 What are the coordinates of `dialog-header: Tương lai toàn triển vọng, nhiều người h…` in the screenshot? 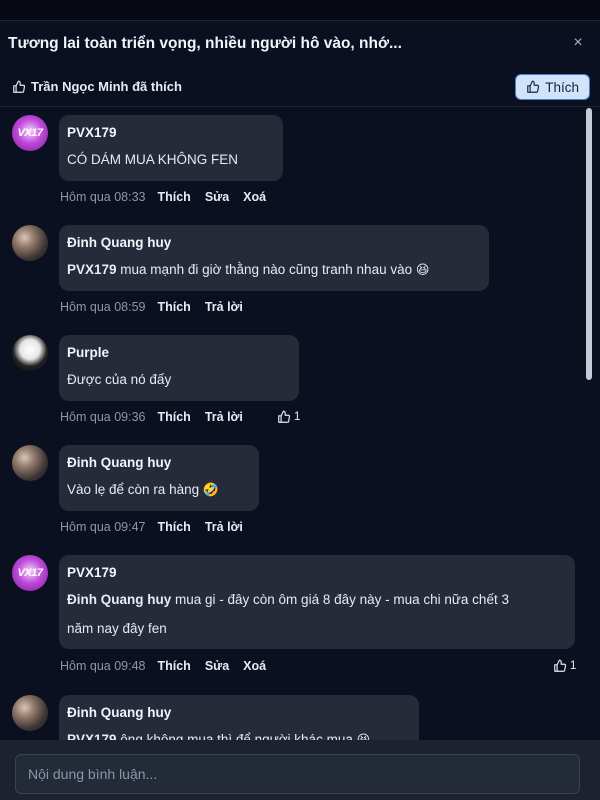 It's located at (300, 45).